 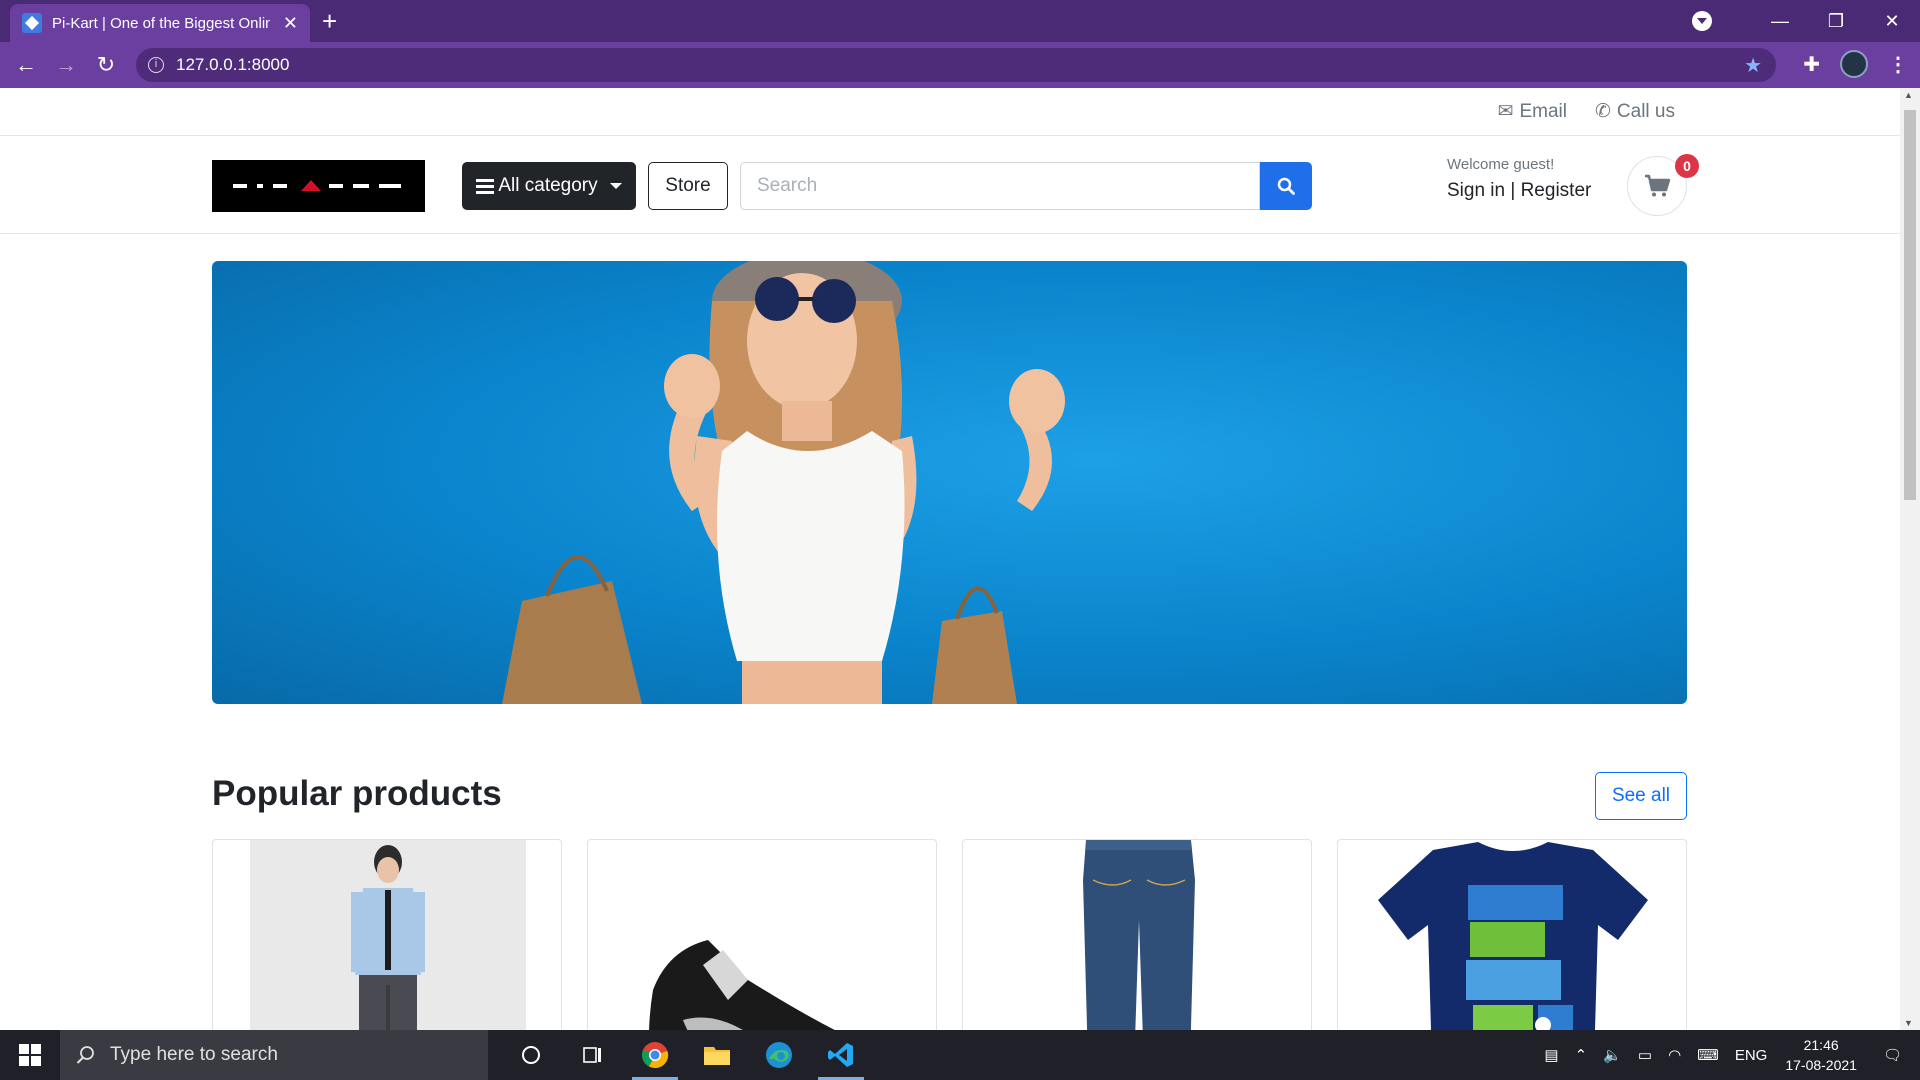 I want to click on search-button, so click(x=1286, y=186).